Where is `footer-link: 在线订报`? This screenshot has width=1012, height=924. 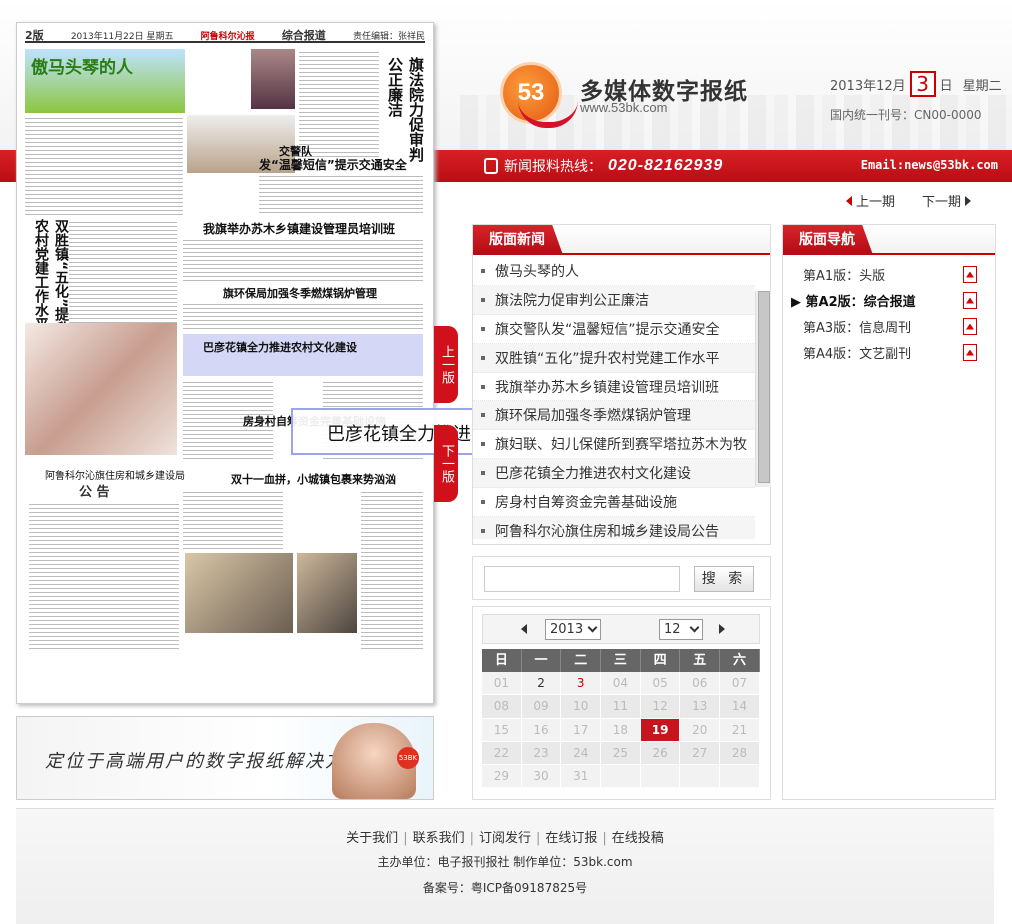 footer-link: 在线订报 is located at coordinates (571, 838).